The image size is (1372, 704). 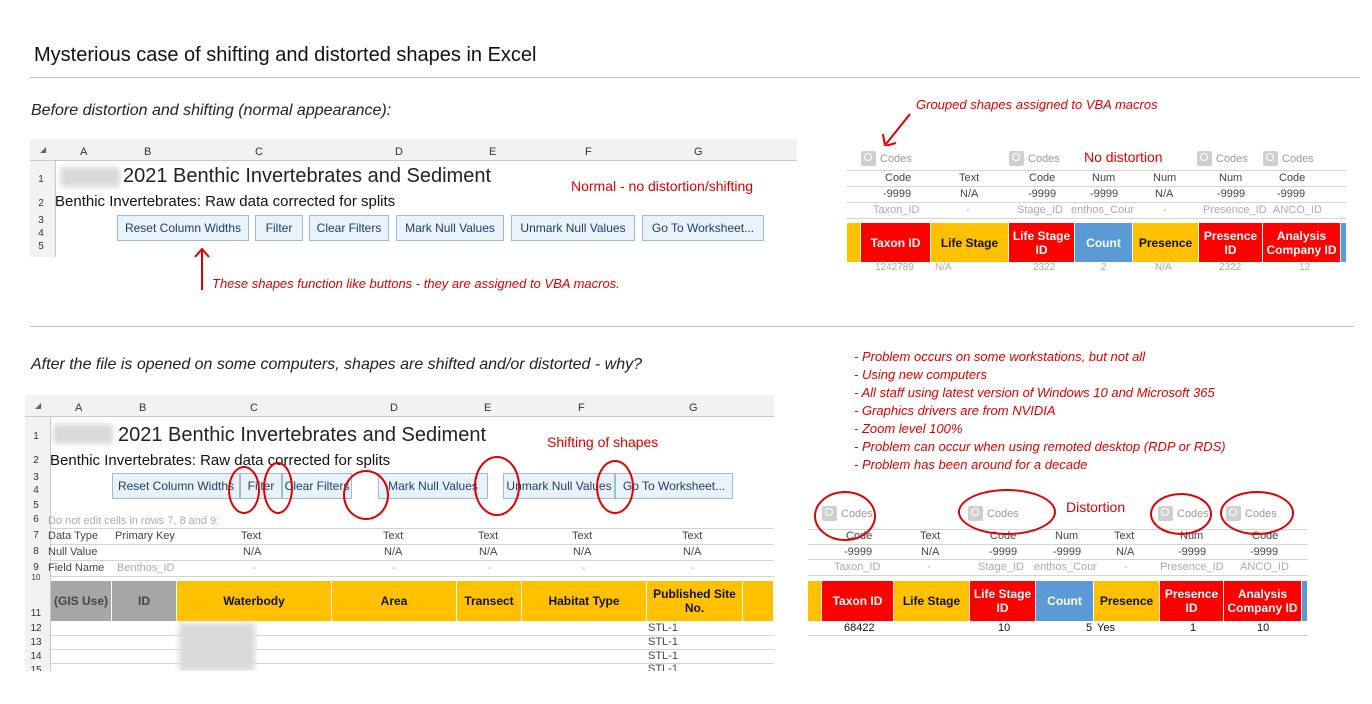 What do you see at coordinates (1034, 158) in the screenshot?
I see `codes-button-2: Codes` at bounding box center [1034, 158].